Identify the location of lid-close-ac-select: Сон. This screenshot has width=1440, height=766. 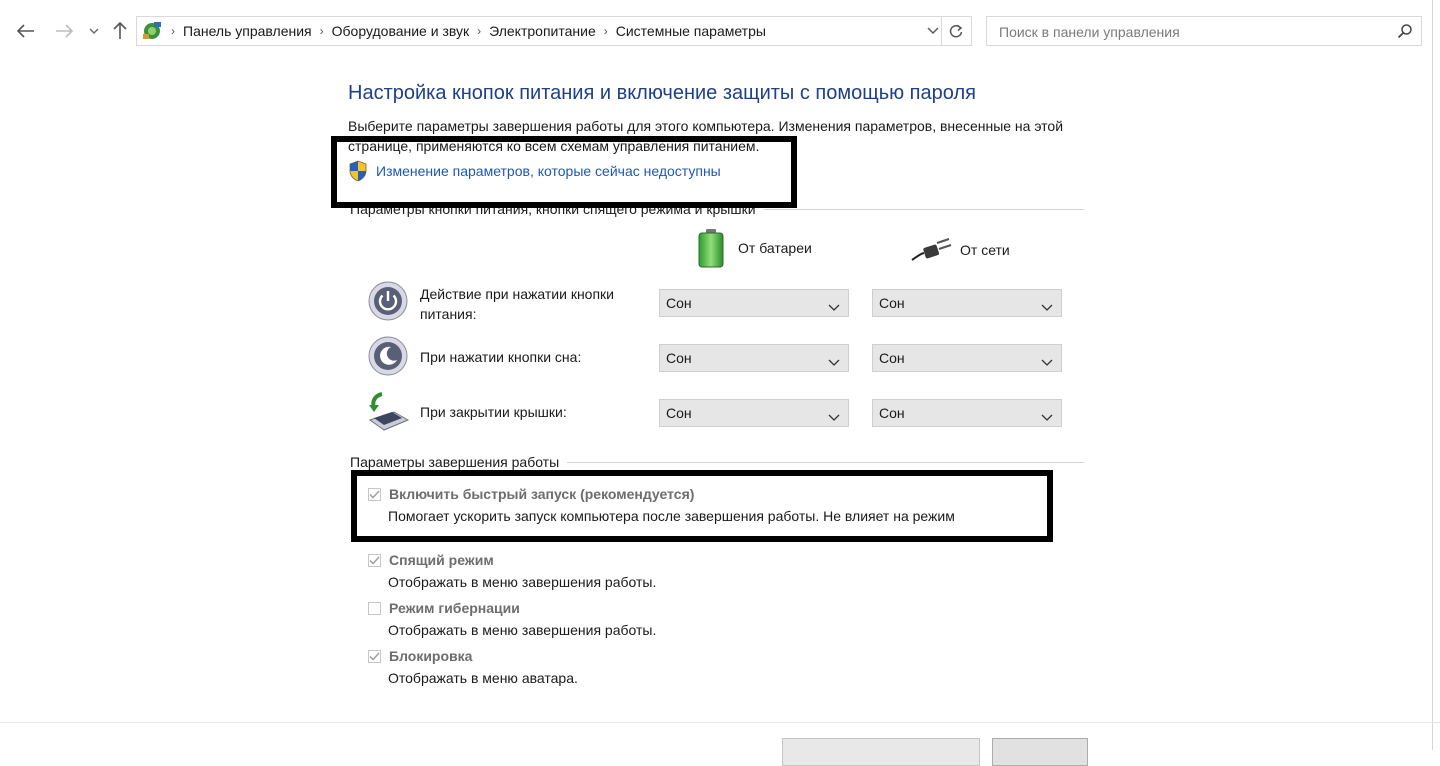
(967, 413).